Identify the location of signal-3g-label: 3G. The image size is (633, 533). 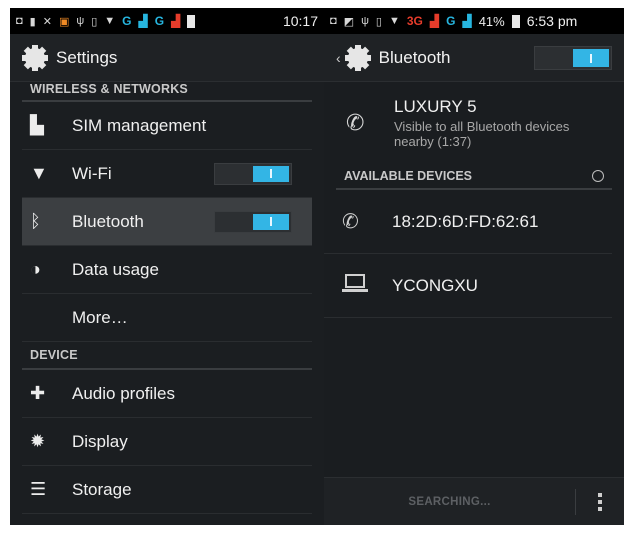
(414, 21).